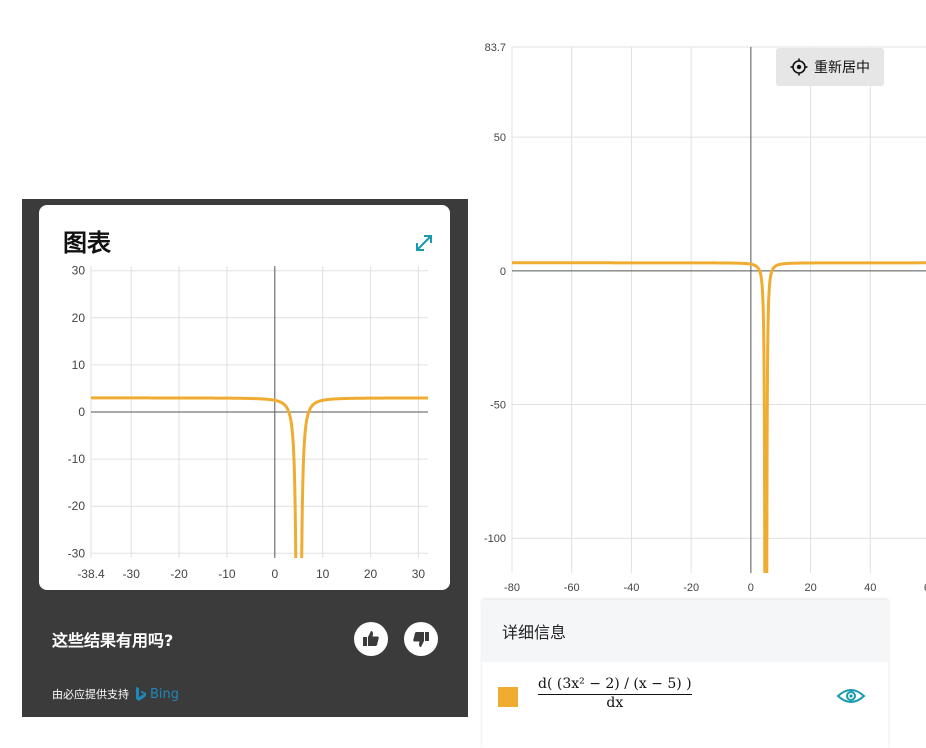  I want to click on details-title: 详细信息, so click(534, 632).